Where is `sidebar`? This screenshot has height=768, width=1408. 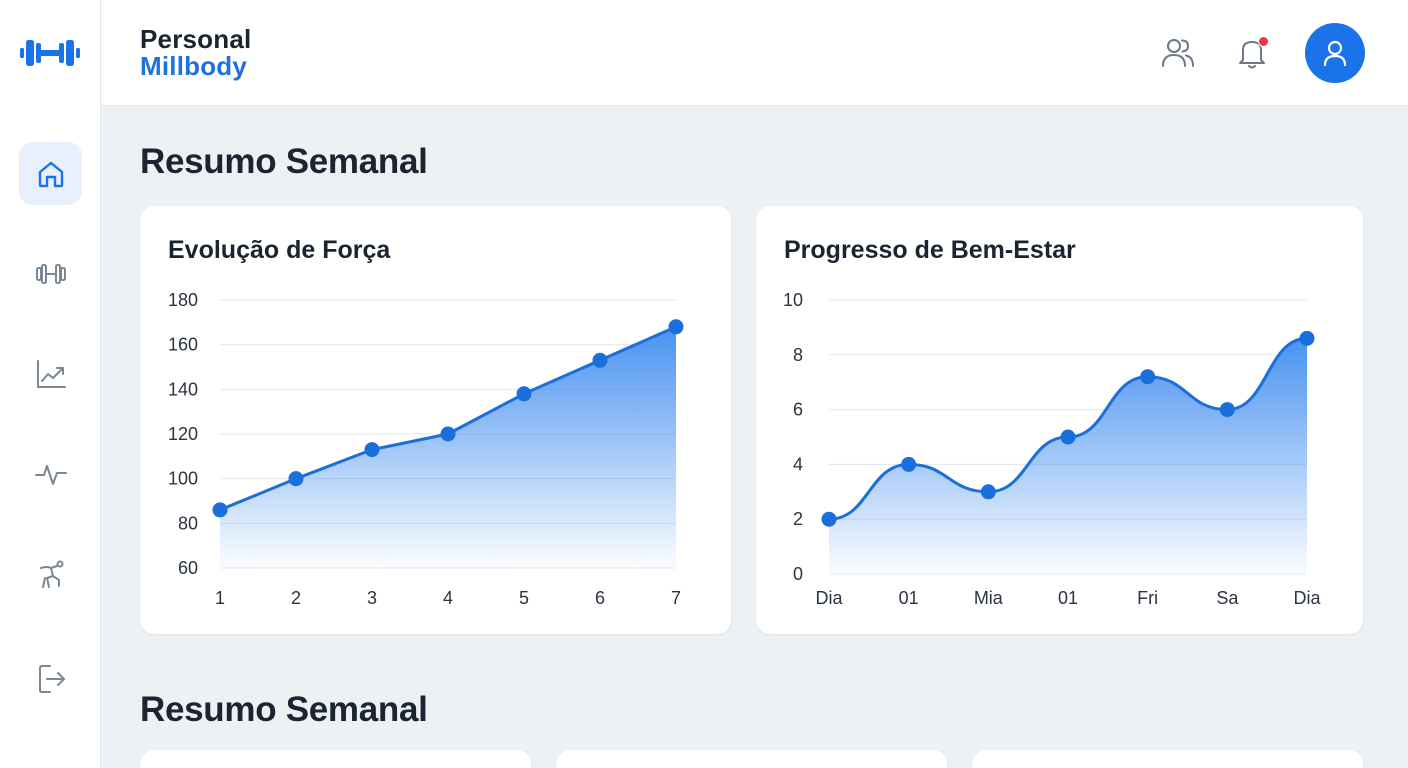 sidebar is located at coordinates (50, 384).